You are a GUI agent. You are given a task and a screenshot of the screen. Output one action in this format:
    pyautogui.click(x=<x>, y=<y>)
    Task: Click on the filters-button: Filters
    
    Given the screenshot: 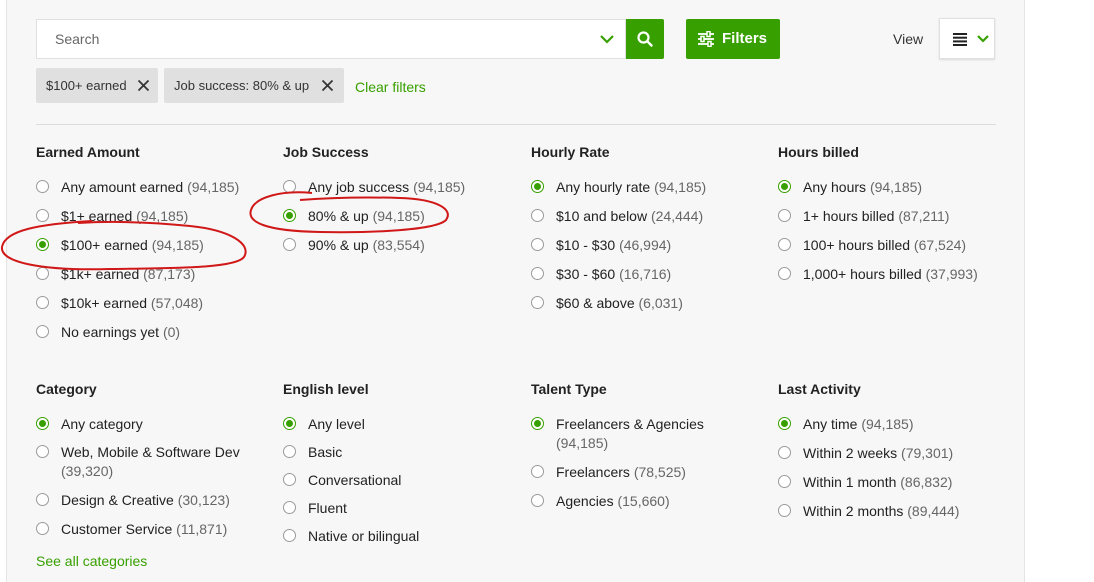 What is the action you would take?
    pyautogui.click(x=733, y=39)
    